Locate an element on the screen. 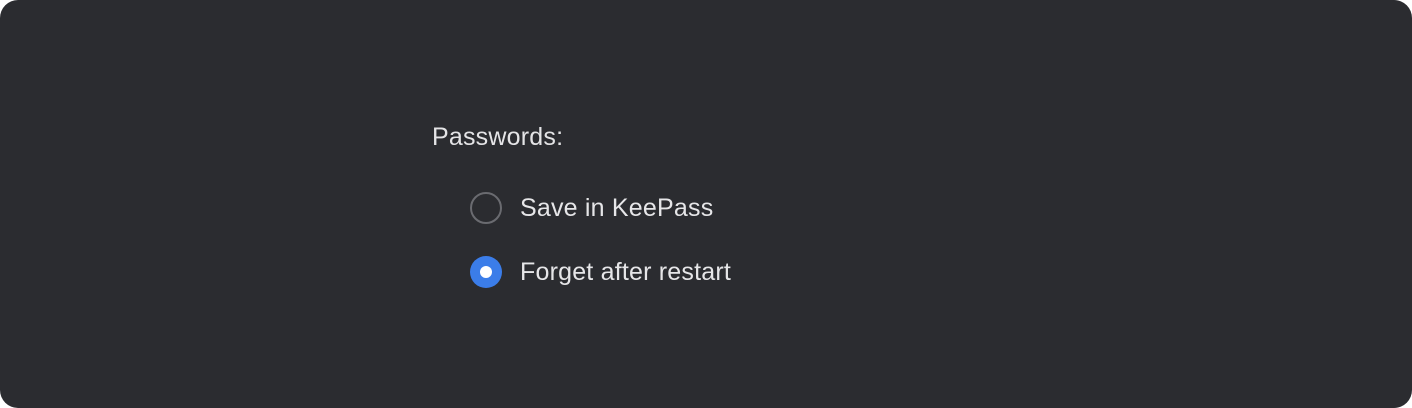  radio-option-label: Forget after restart is located at coordinates (626, 272).